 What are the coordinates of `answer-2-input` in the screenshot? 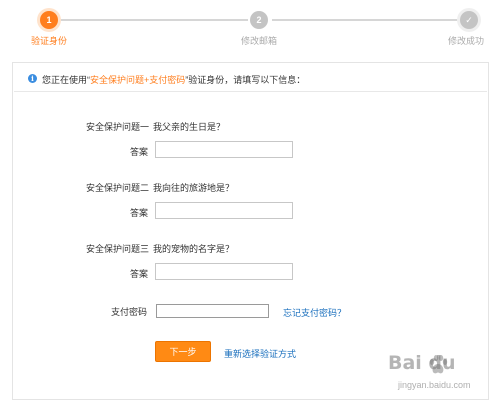 It's located at (224, 210).